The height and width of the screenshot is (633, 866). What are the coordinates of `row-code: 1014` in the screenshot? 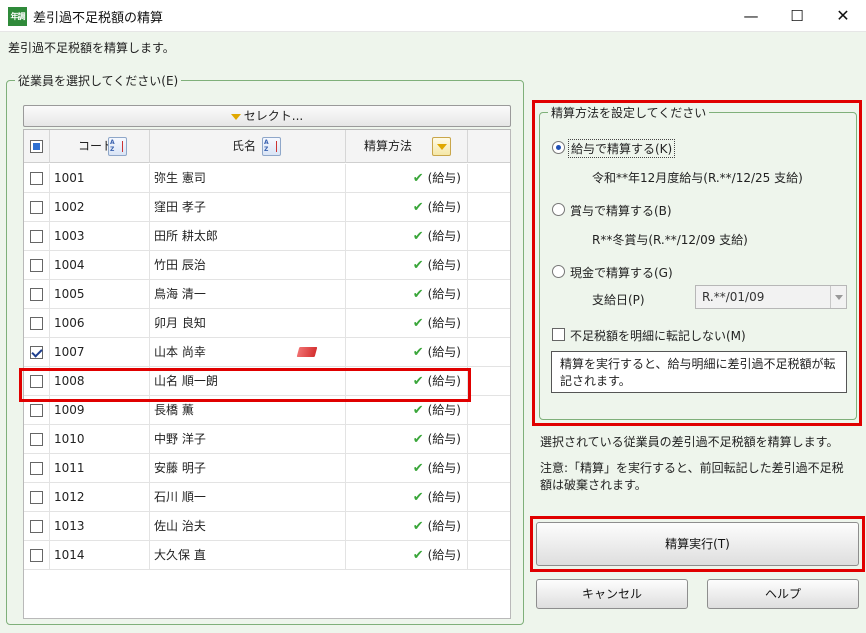 It's located at (100, 555).